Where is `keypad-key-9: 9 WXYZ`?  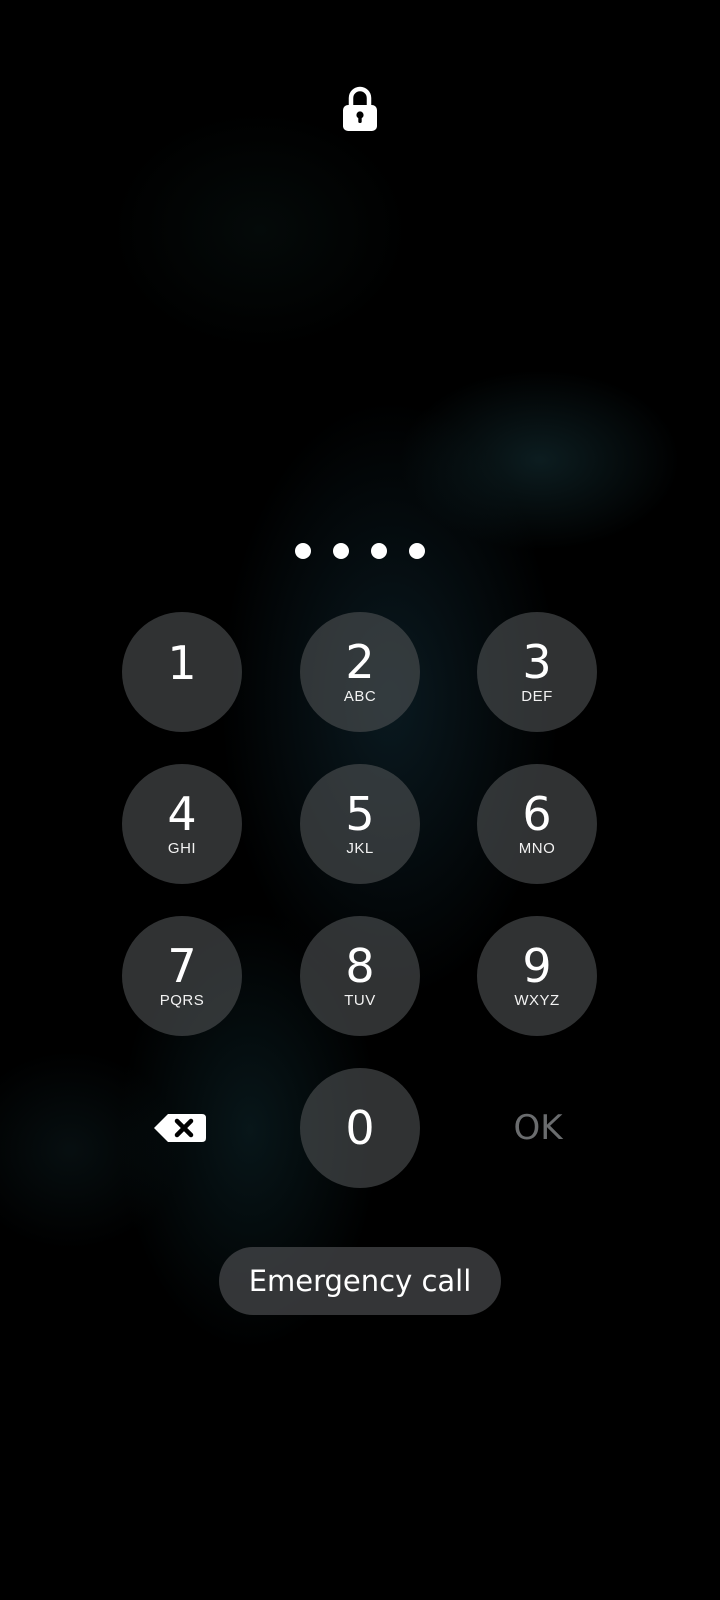
keypad-key-9: 9 WXYZ is located at coordinates (537, 976).